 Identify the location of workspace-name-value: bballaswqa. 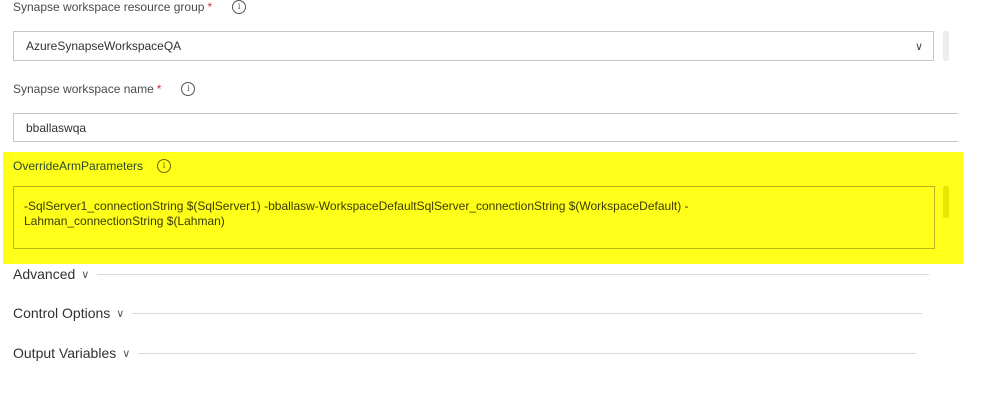
(56, 127).